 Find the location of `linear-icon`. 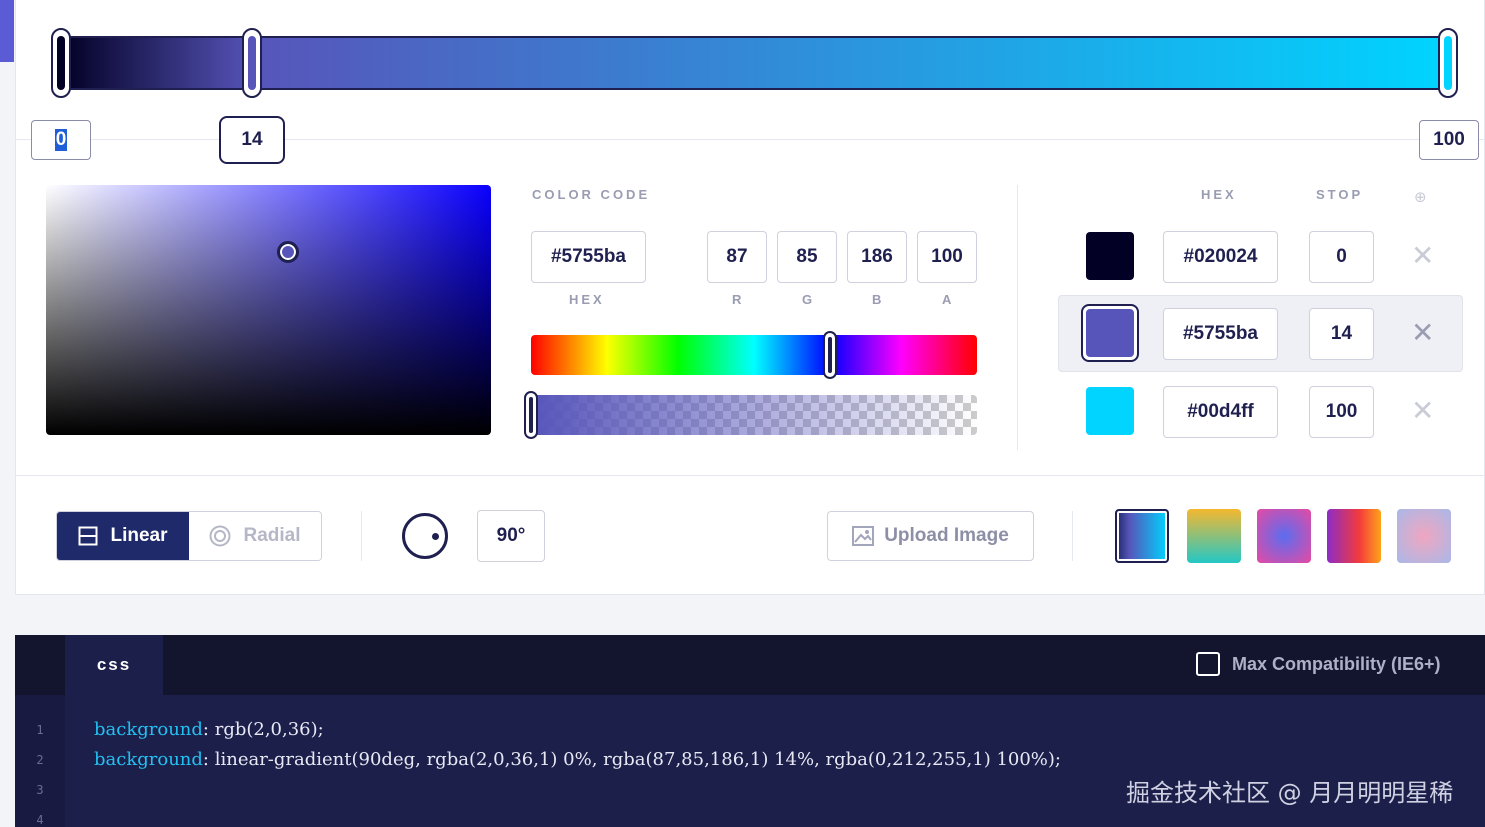

linear-icon is located at coordinates (88, 536).